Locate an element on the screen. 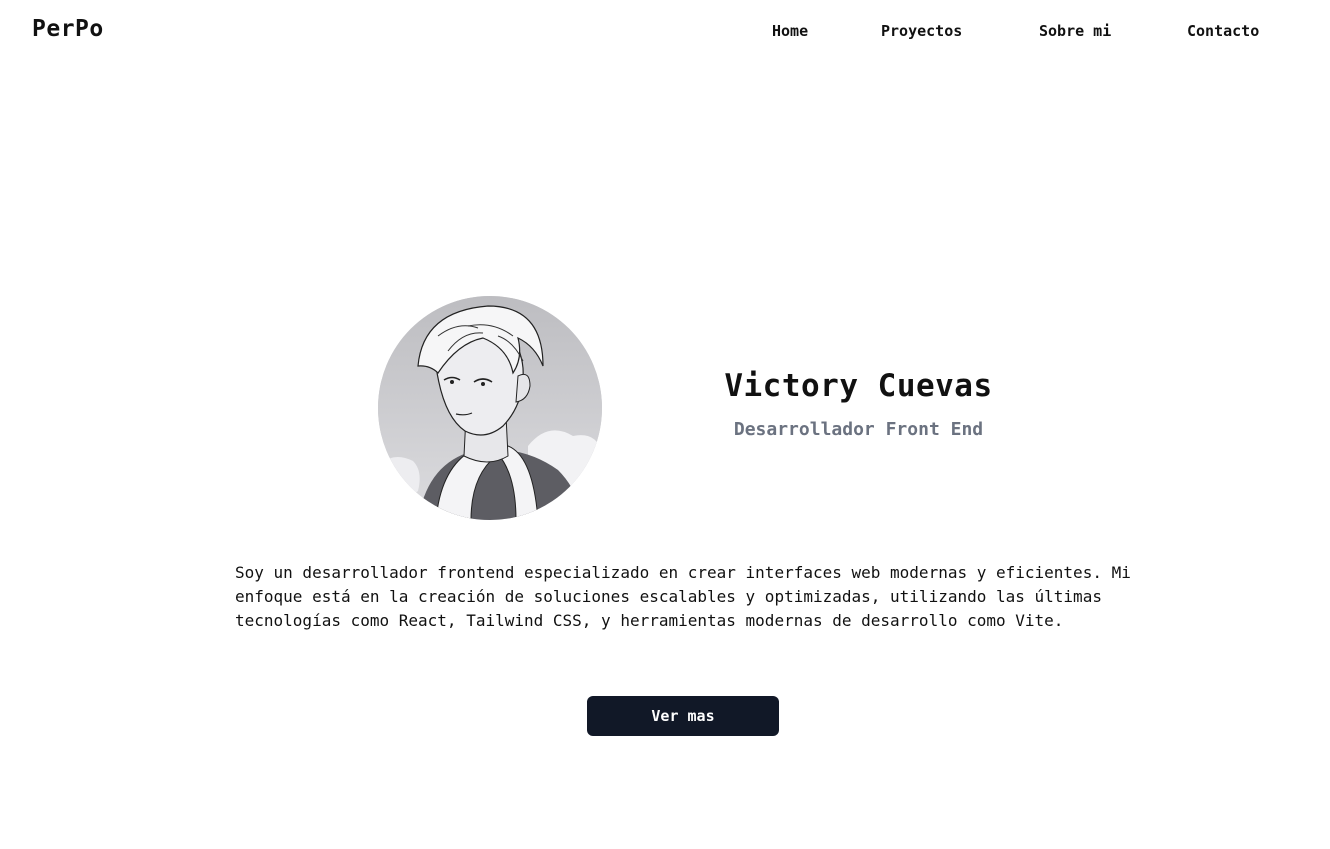  nav-link-proyectos: Proyectos is located at coordinates (921, 31).